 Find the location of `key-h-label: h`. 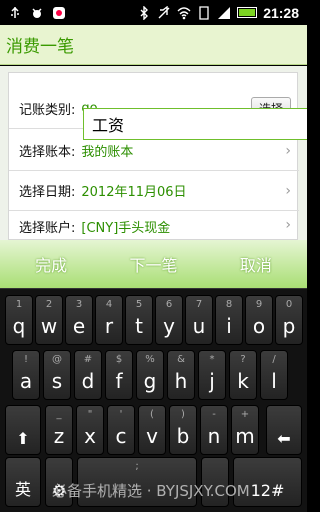

key-h-label: h is located at coordinates (181, 381).